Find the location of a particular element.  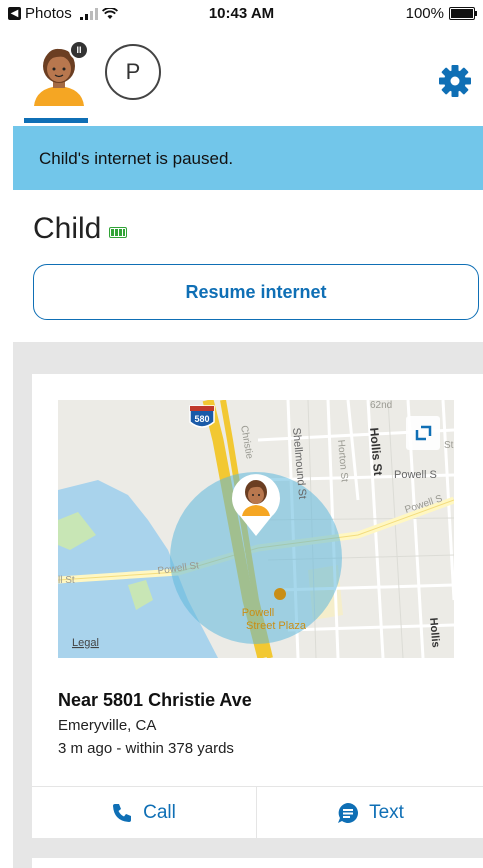

status-bar: ◀ Photos 10:43 AM 100% is located at coordinates (241, 14).